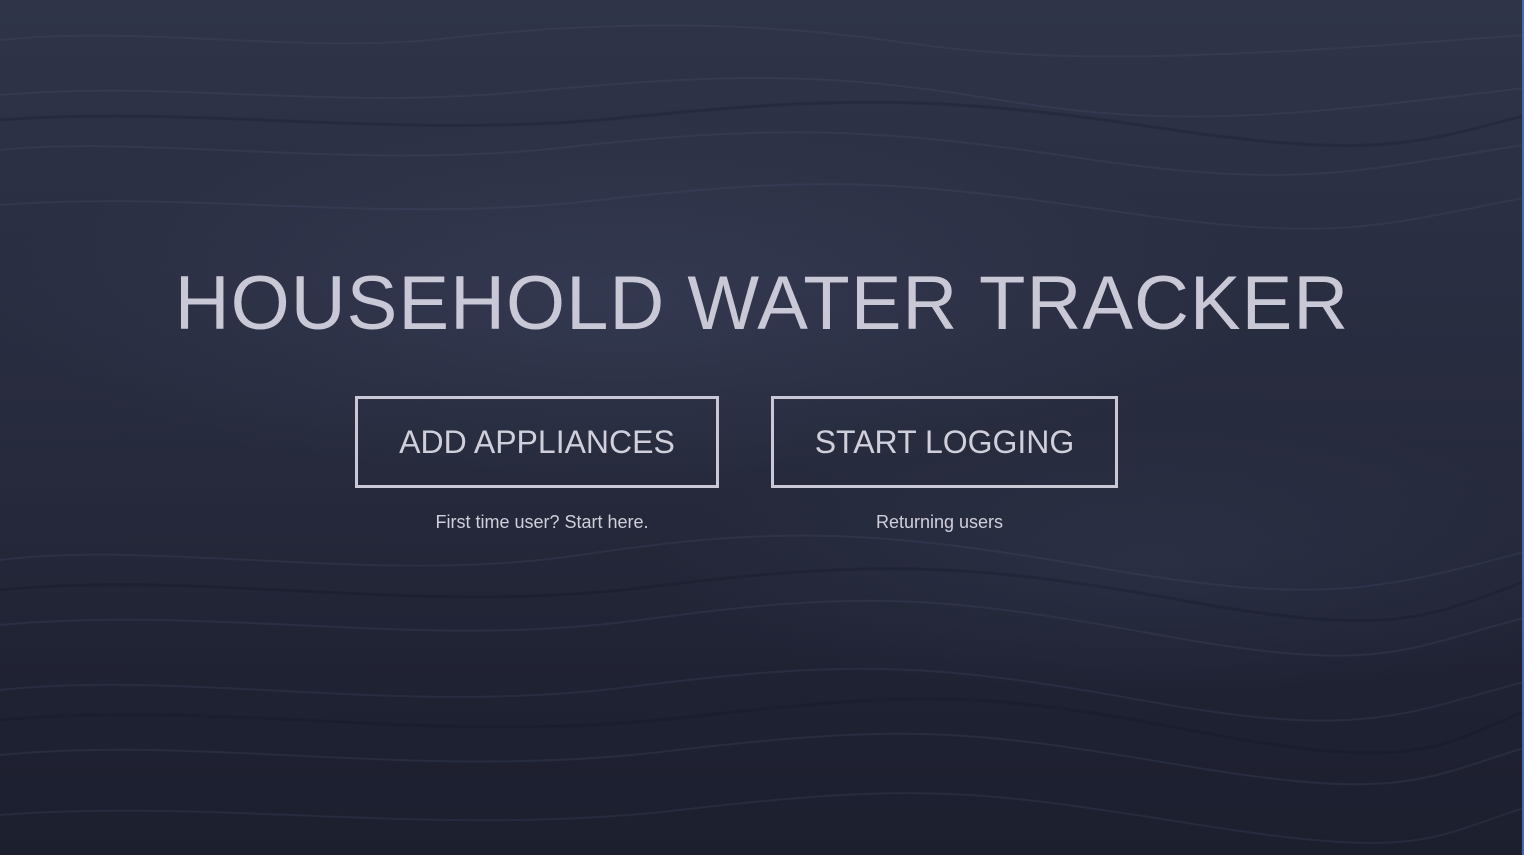  Describe the element at coordinates (762, 303) in the screenshot. I see `page-title: HOUSEHOLD WATER TRACKER` at that location.